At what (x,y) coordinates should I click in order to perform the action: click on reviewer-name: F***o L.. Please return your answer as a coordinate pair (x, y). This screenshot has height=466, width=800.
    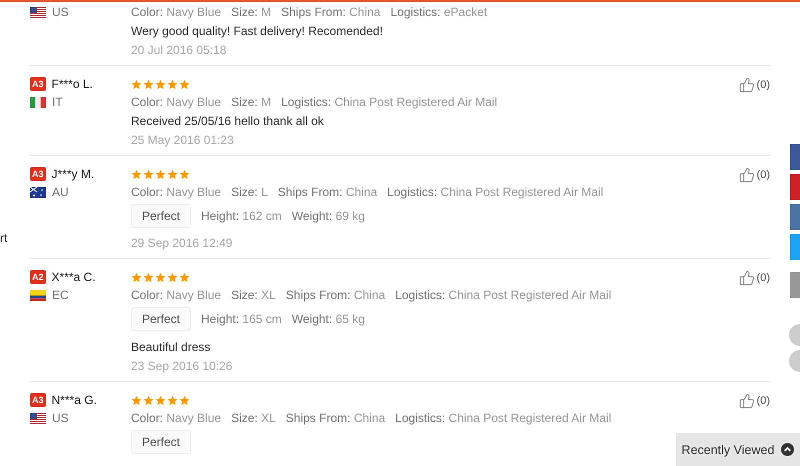
    Looking at the image, I should click on (72, 84).